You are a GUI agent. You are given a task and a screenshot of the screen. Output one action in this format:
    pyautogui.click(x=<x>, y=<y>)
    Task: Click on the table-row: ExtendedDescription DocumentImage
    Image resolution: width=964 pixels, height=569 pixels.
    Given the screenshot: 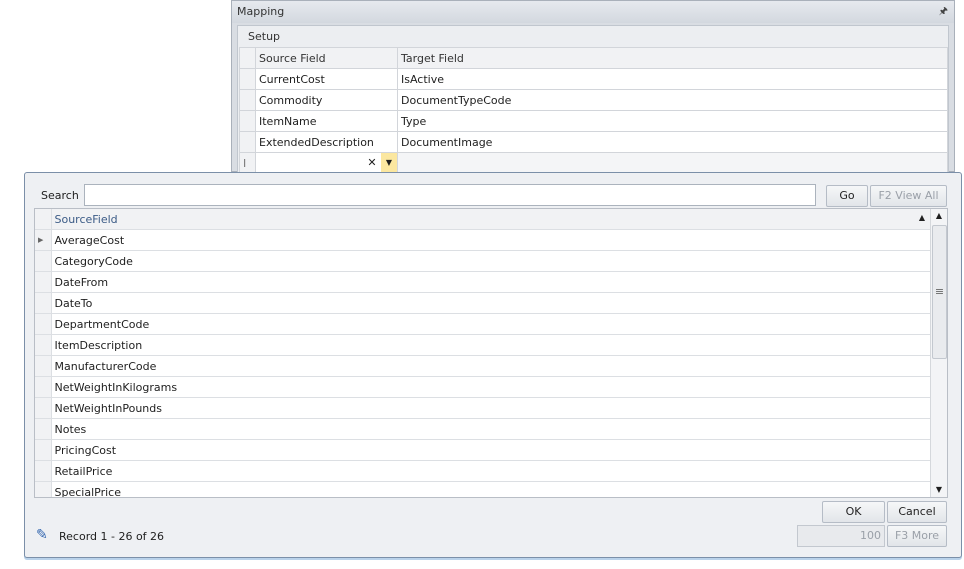 What is the action you would take?
    pyautogui.click(x=593, y=142)
    